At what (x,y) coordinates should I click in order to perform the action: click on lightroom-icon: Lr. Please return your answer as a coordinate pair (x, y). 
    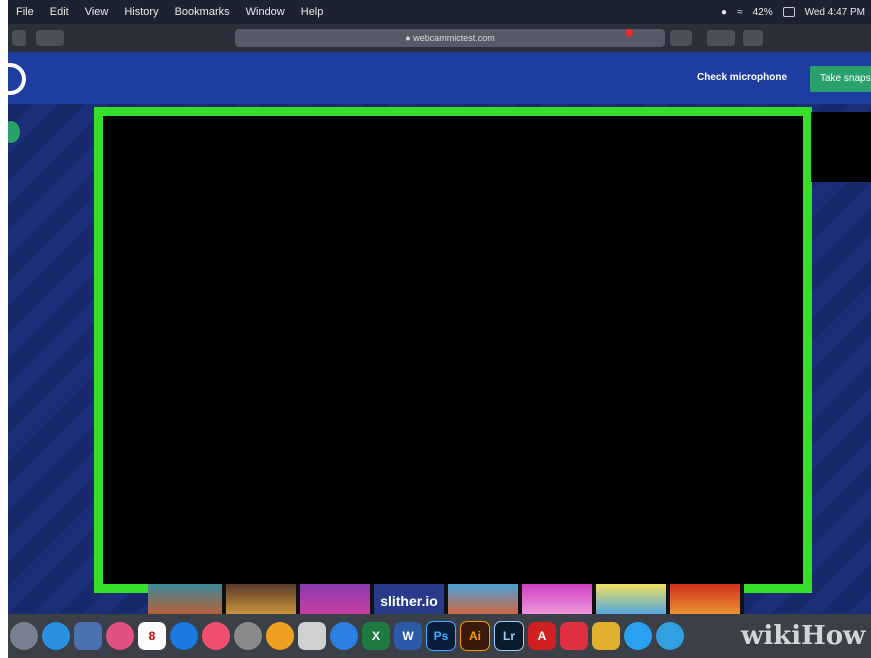
    Looking at the image, I should click on (509, 636).